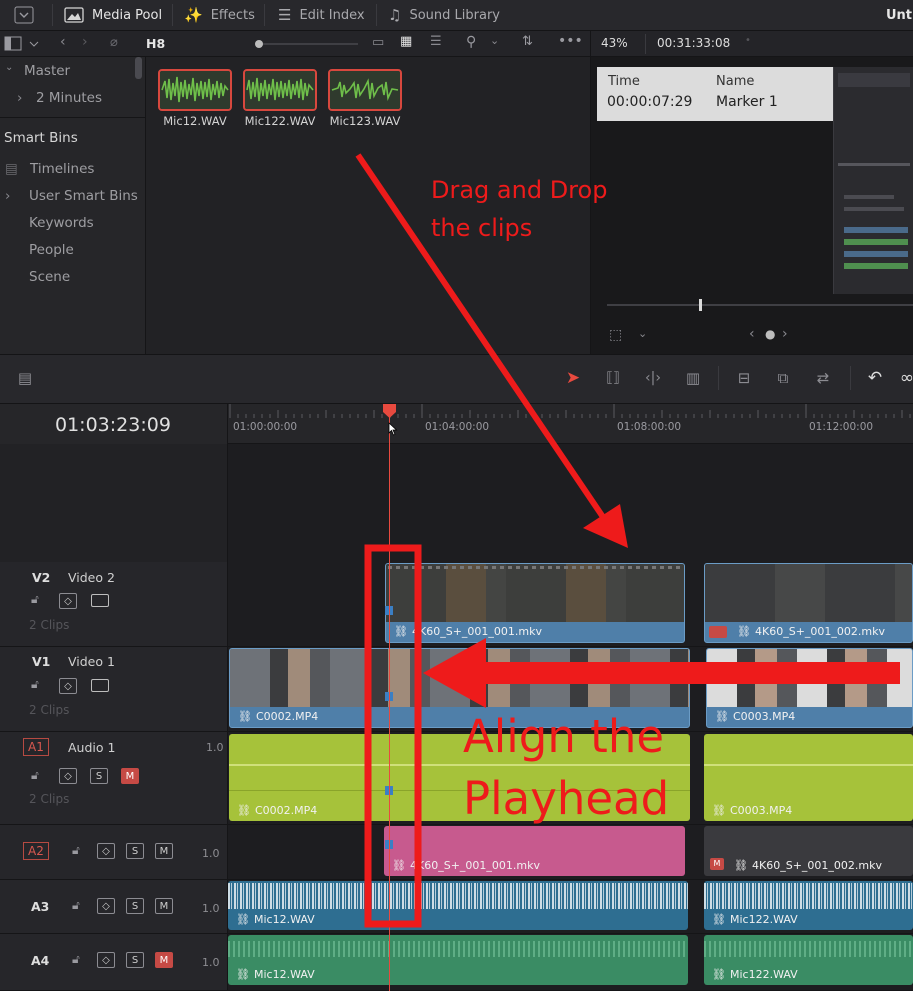 This screenshot has height=991, width=913. What do you see at coordinates (566, 798) in the screenshot?
I see `annotation-line: Playhead` at bounding box center [566, 798].